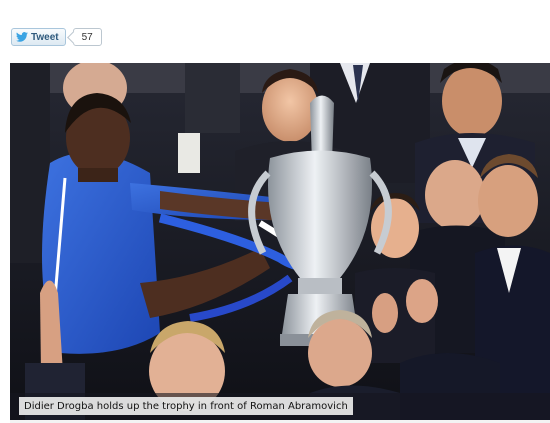  What do you see at coordinates (22, 37) in the screenshot?
I see `twitter-bird-icon` at bounding box center [22, 37].